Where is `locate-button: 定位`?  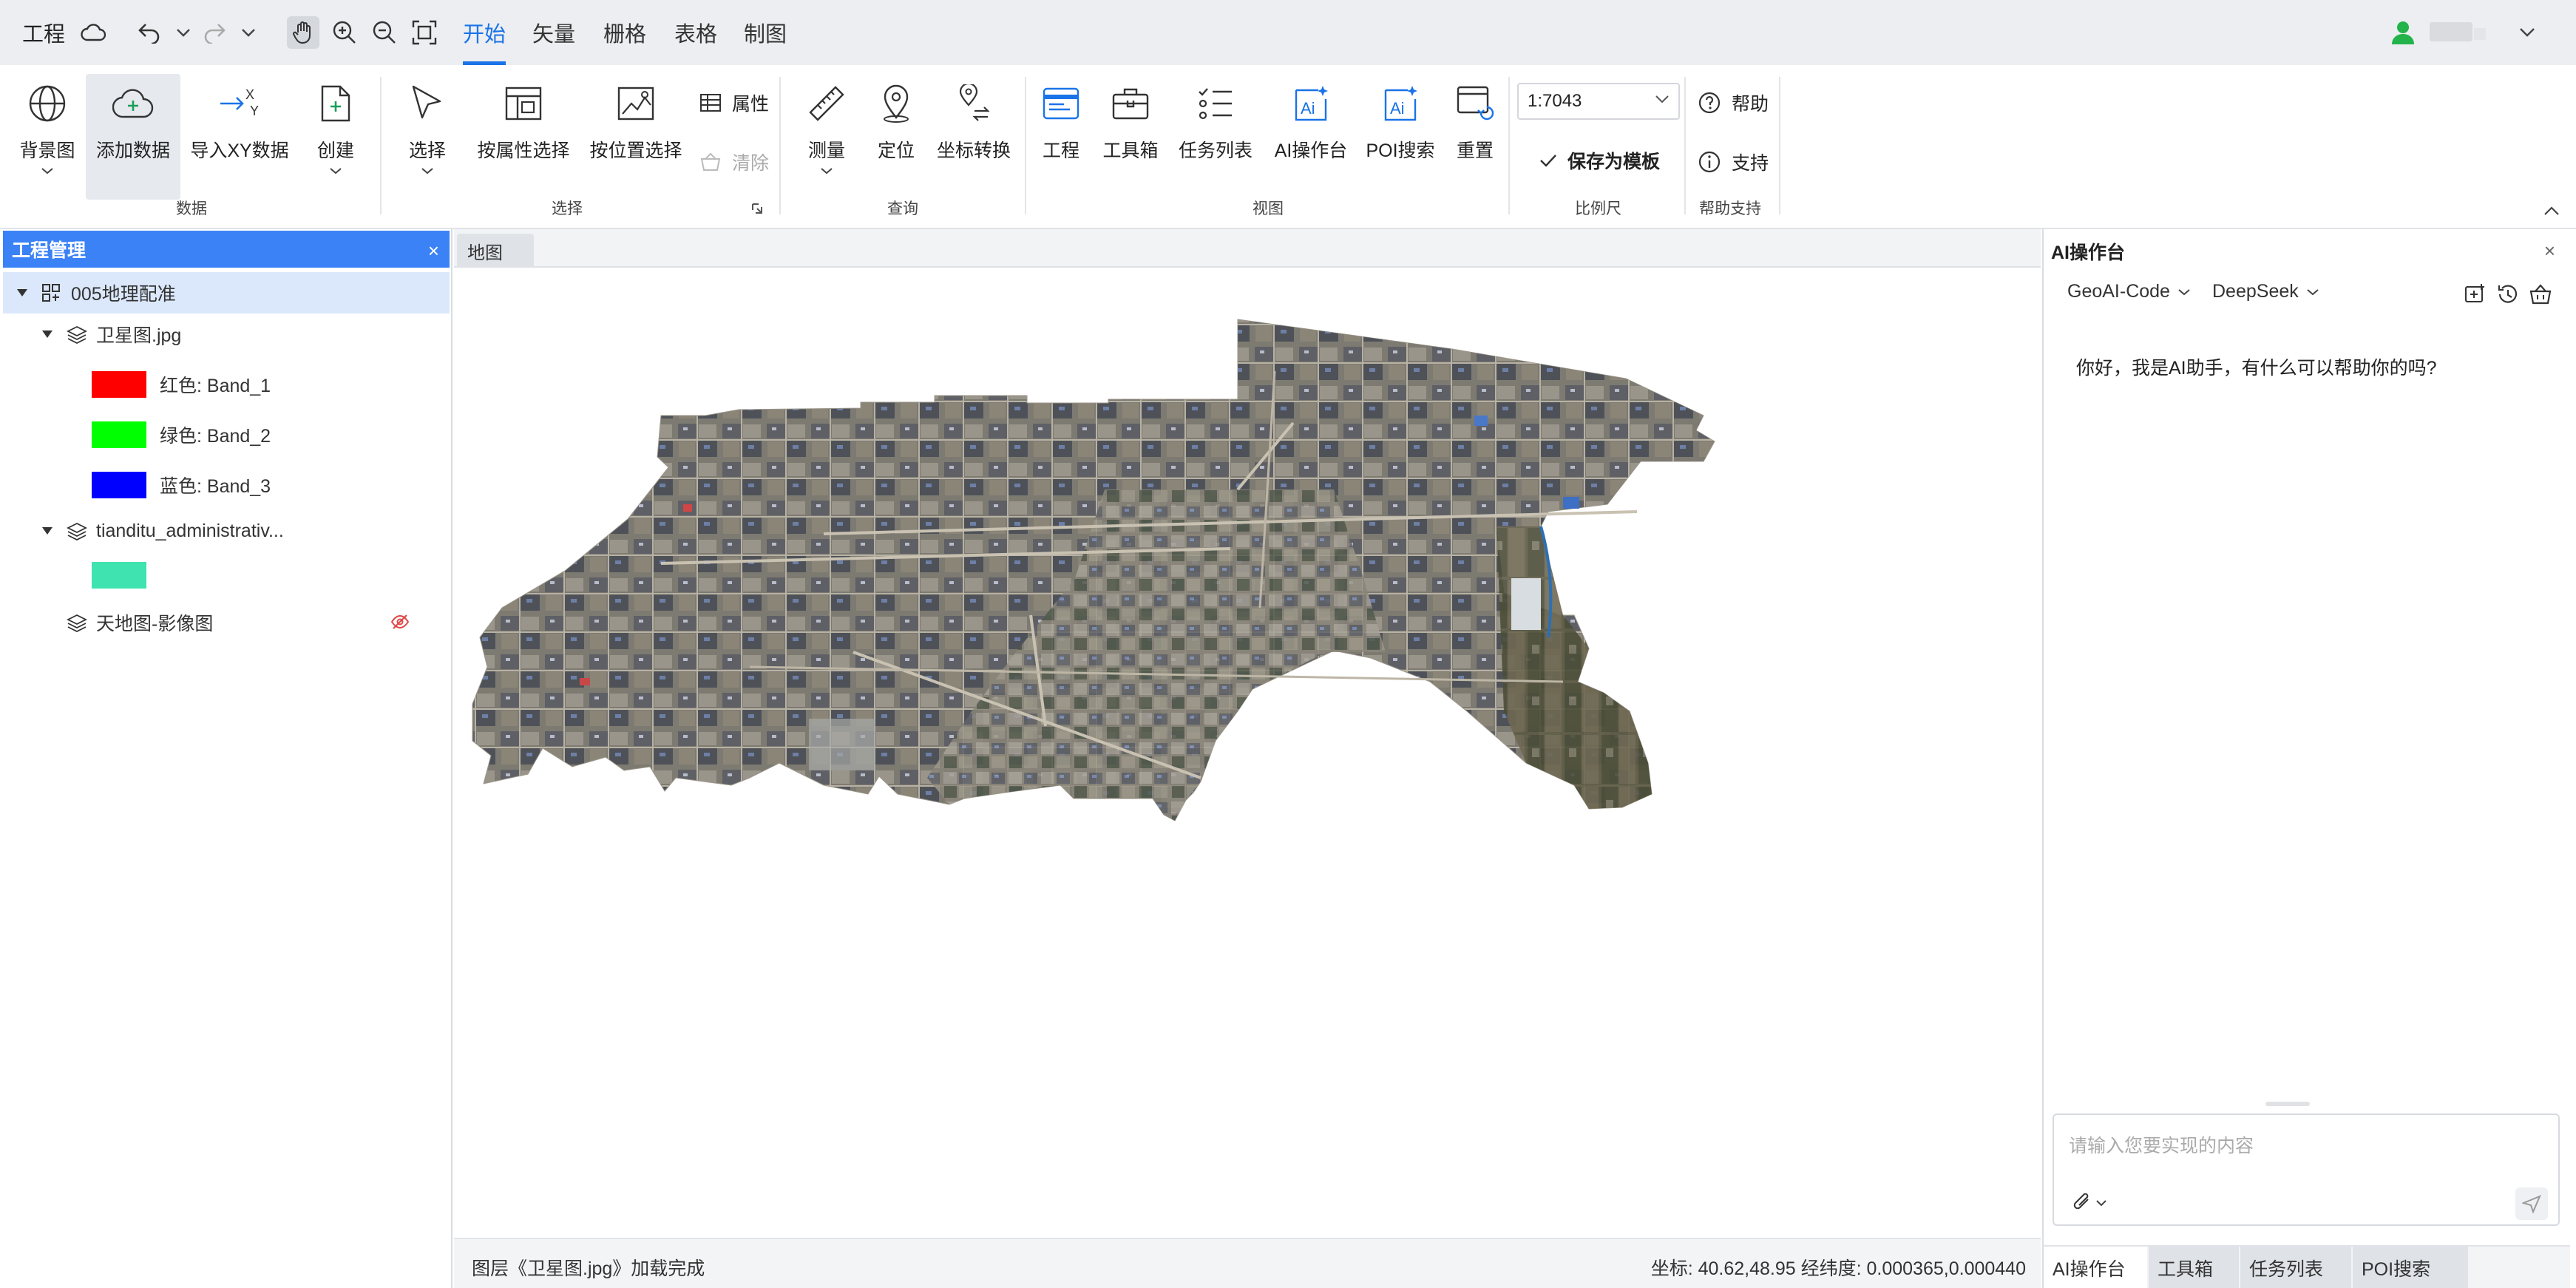 locate-button: 定位 is located at coordinates (896, 137).